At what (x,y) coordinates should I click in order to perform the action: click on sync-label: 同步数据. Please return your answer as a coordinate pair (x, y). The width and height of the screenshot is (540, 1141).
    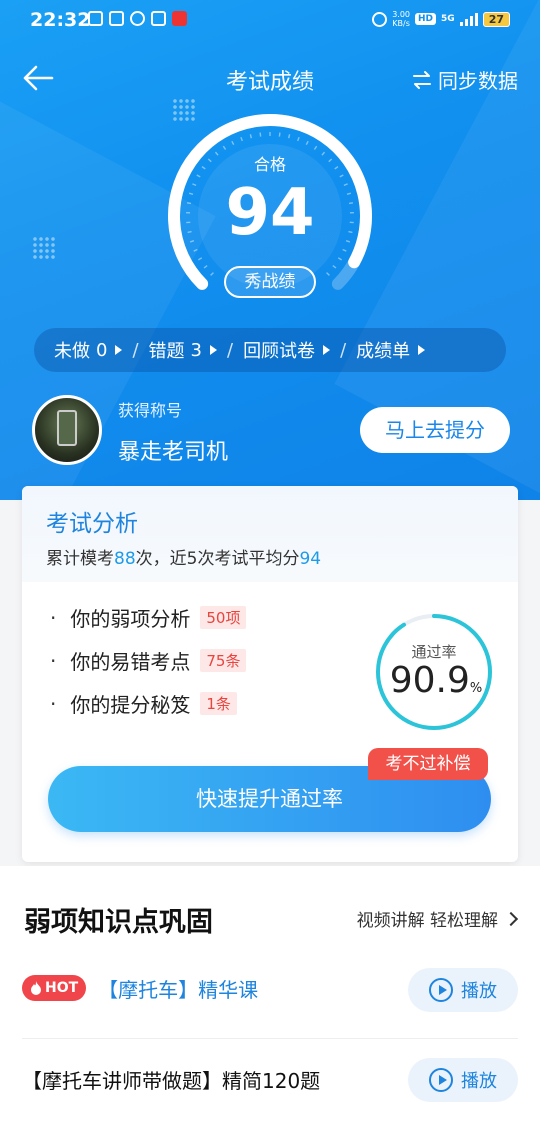
    Looking at the image, I should click on (478, 81).